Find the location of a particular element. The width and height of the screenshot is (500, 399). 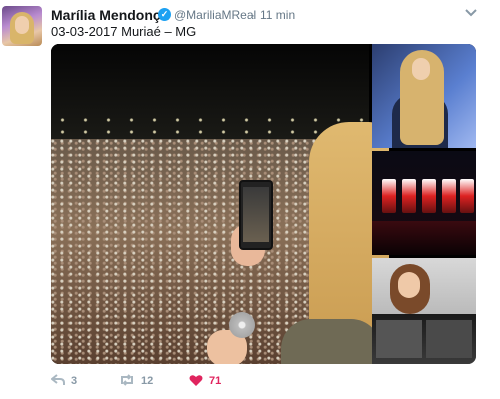

retweet-icon is located at coordinates (127, 381).